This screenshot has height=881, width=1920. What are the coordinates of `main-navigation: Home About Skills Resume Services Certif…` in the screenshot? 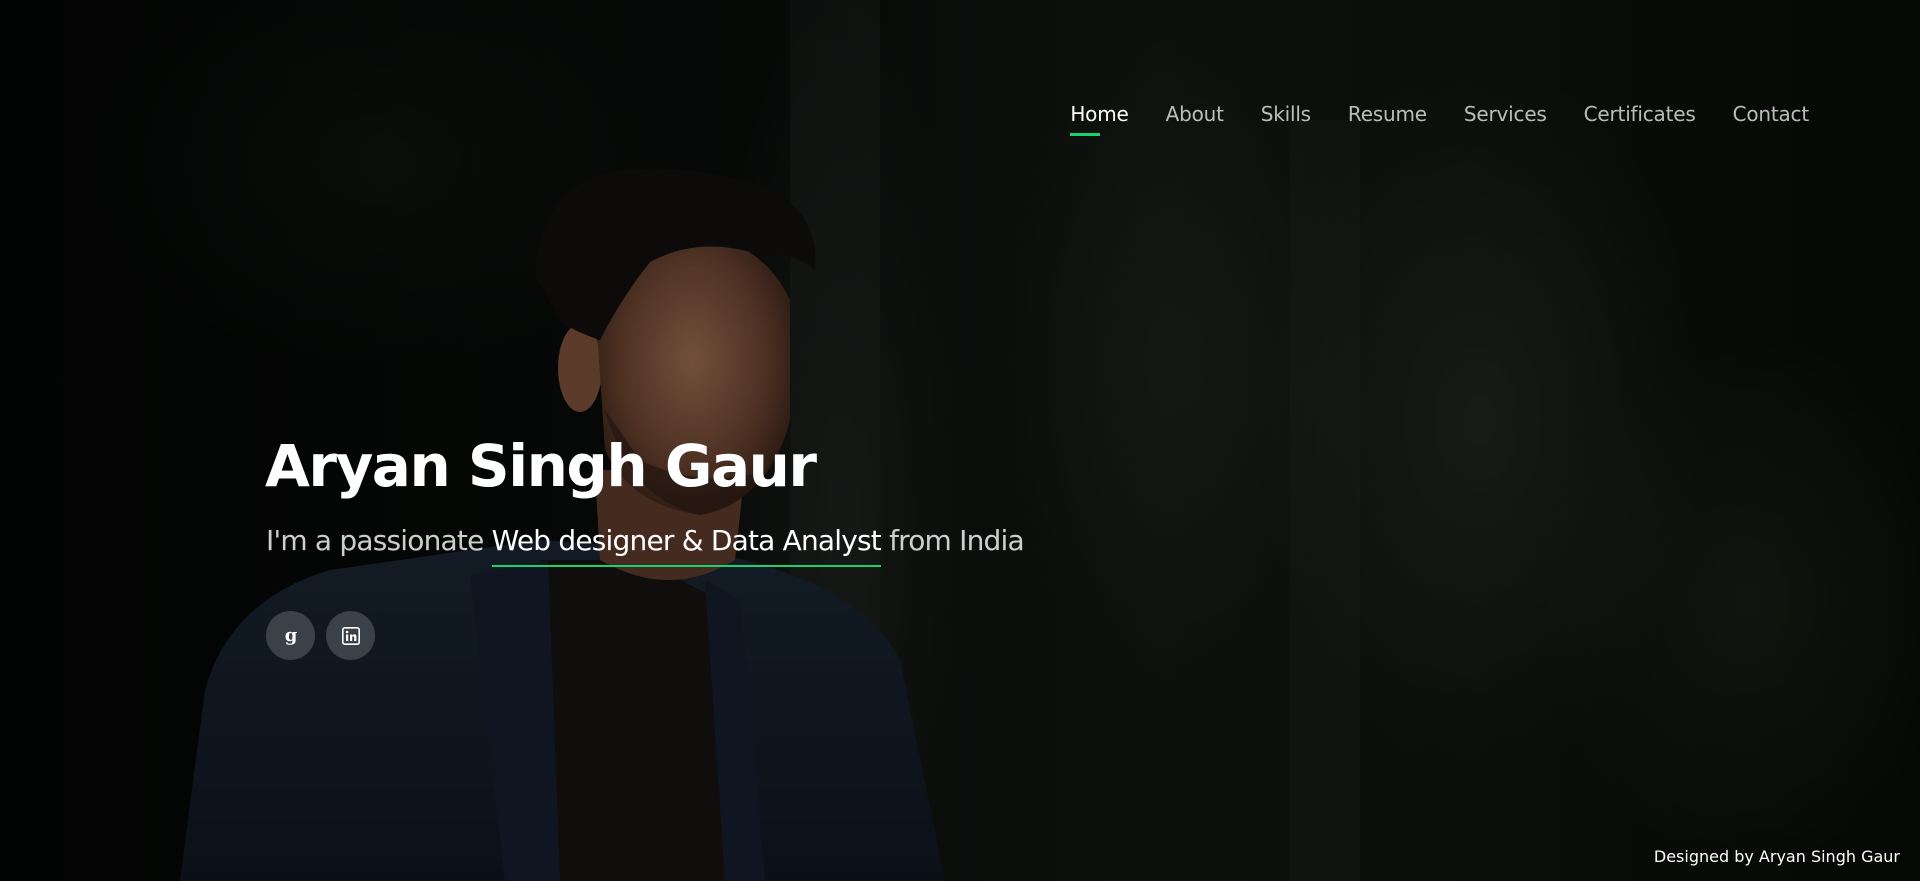 It's located at (1421, 117).